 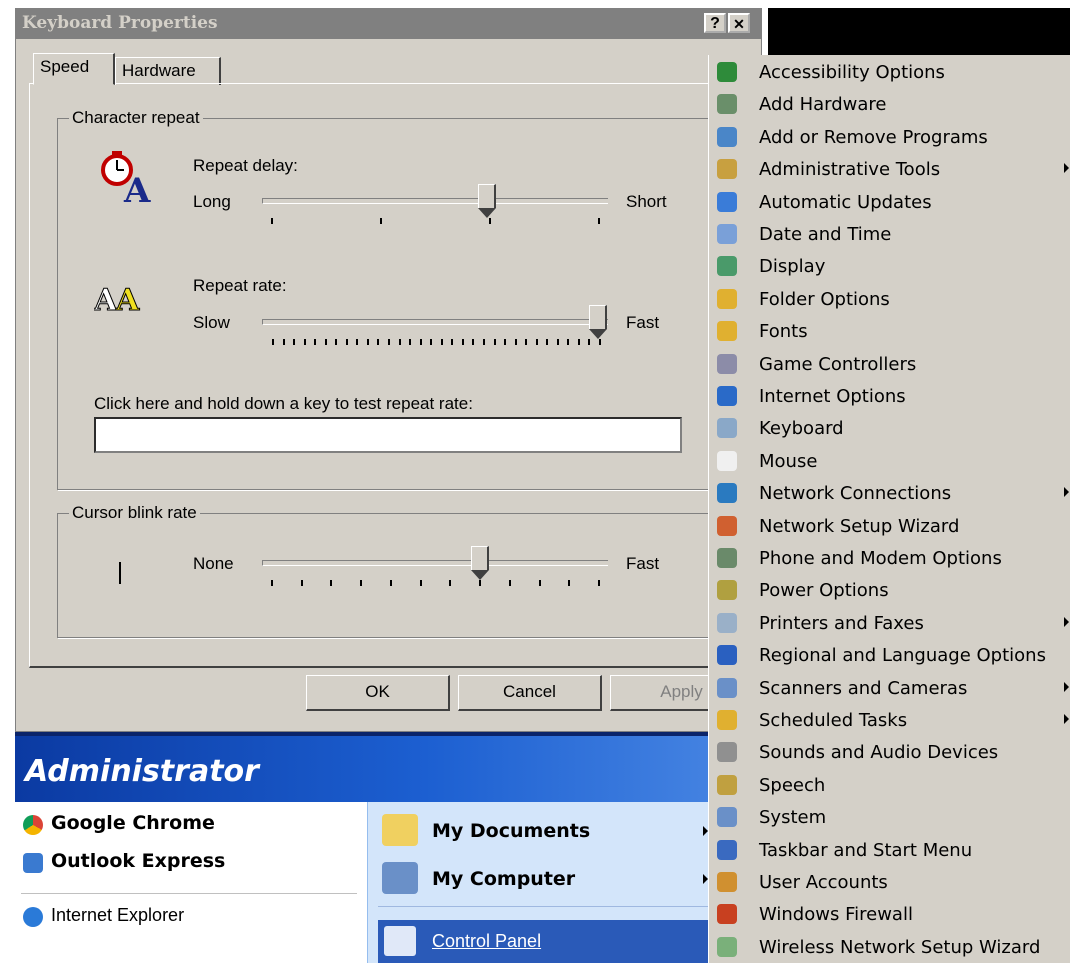 What do you see at coordinates (792, 267) in the screenshot?
I see `control-panel-item-label: Display` at bounding box center [792, 267].